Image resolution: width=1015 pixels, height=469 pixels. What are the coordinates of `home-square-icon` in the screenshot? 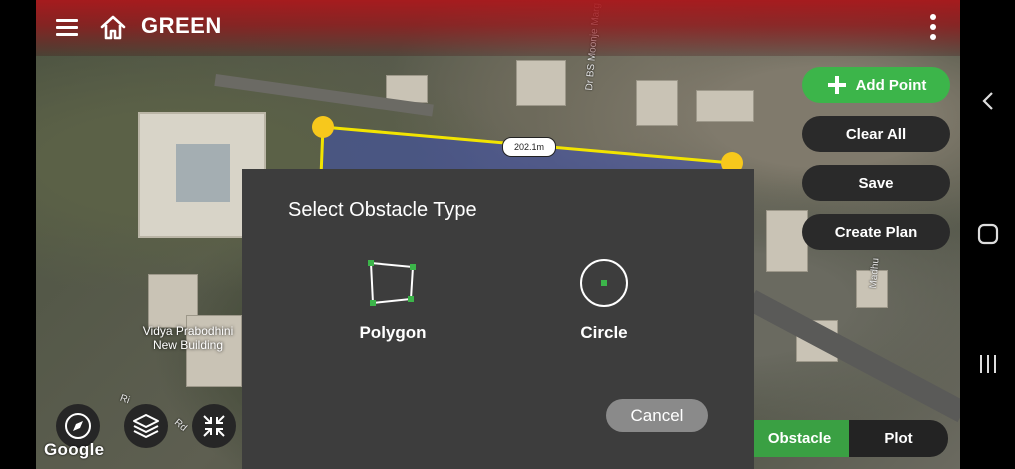 It's located at (987, 234).